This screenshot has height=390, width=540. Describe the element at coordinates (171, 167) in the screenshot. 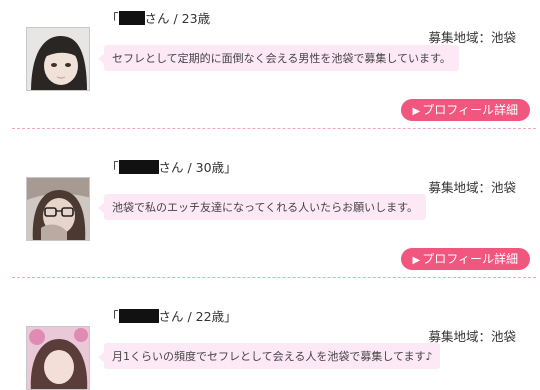

I see `profile-title: 「さん / 30歳」` at that location.